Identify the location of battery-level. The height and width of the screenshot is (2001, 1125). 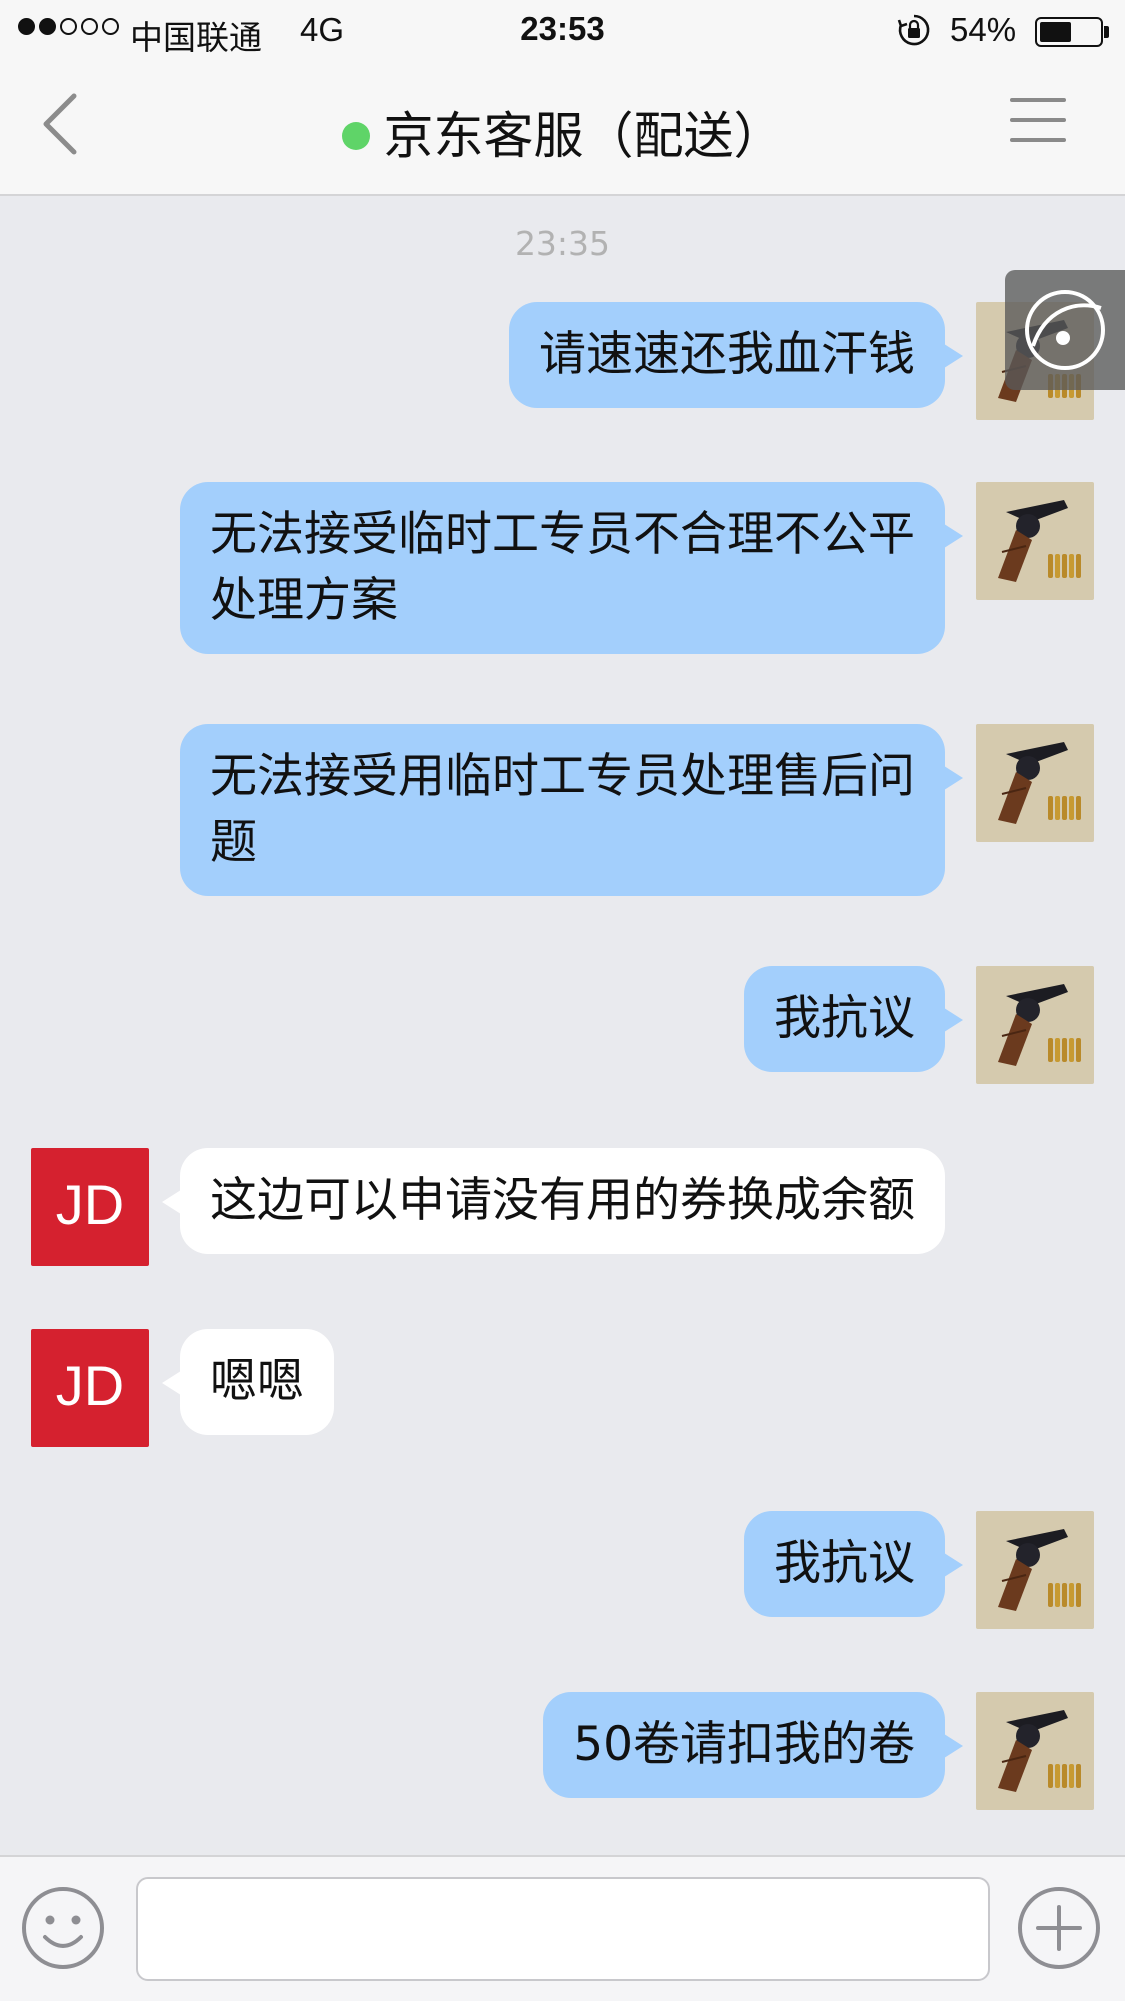
(1056, 32).